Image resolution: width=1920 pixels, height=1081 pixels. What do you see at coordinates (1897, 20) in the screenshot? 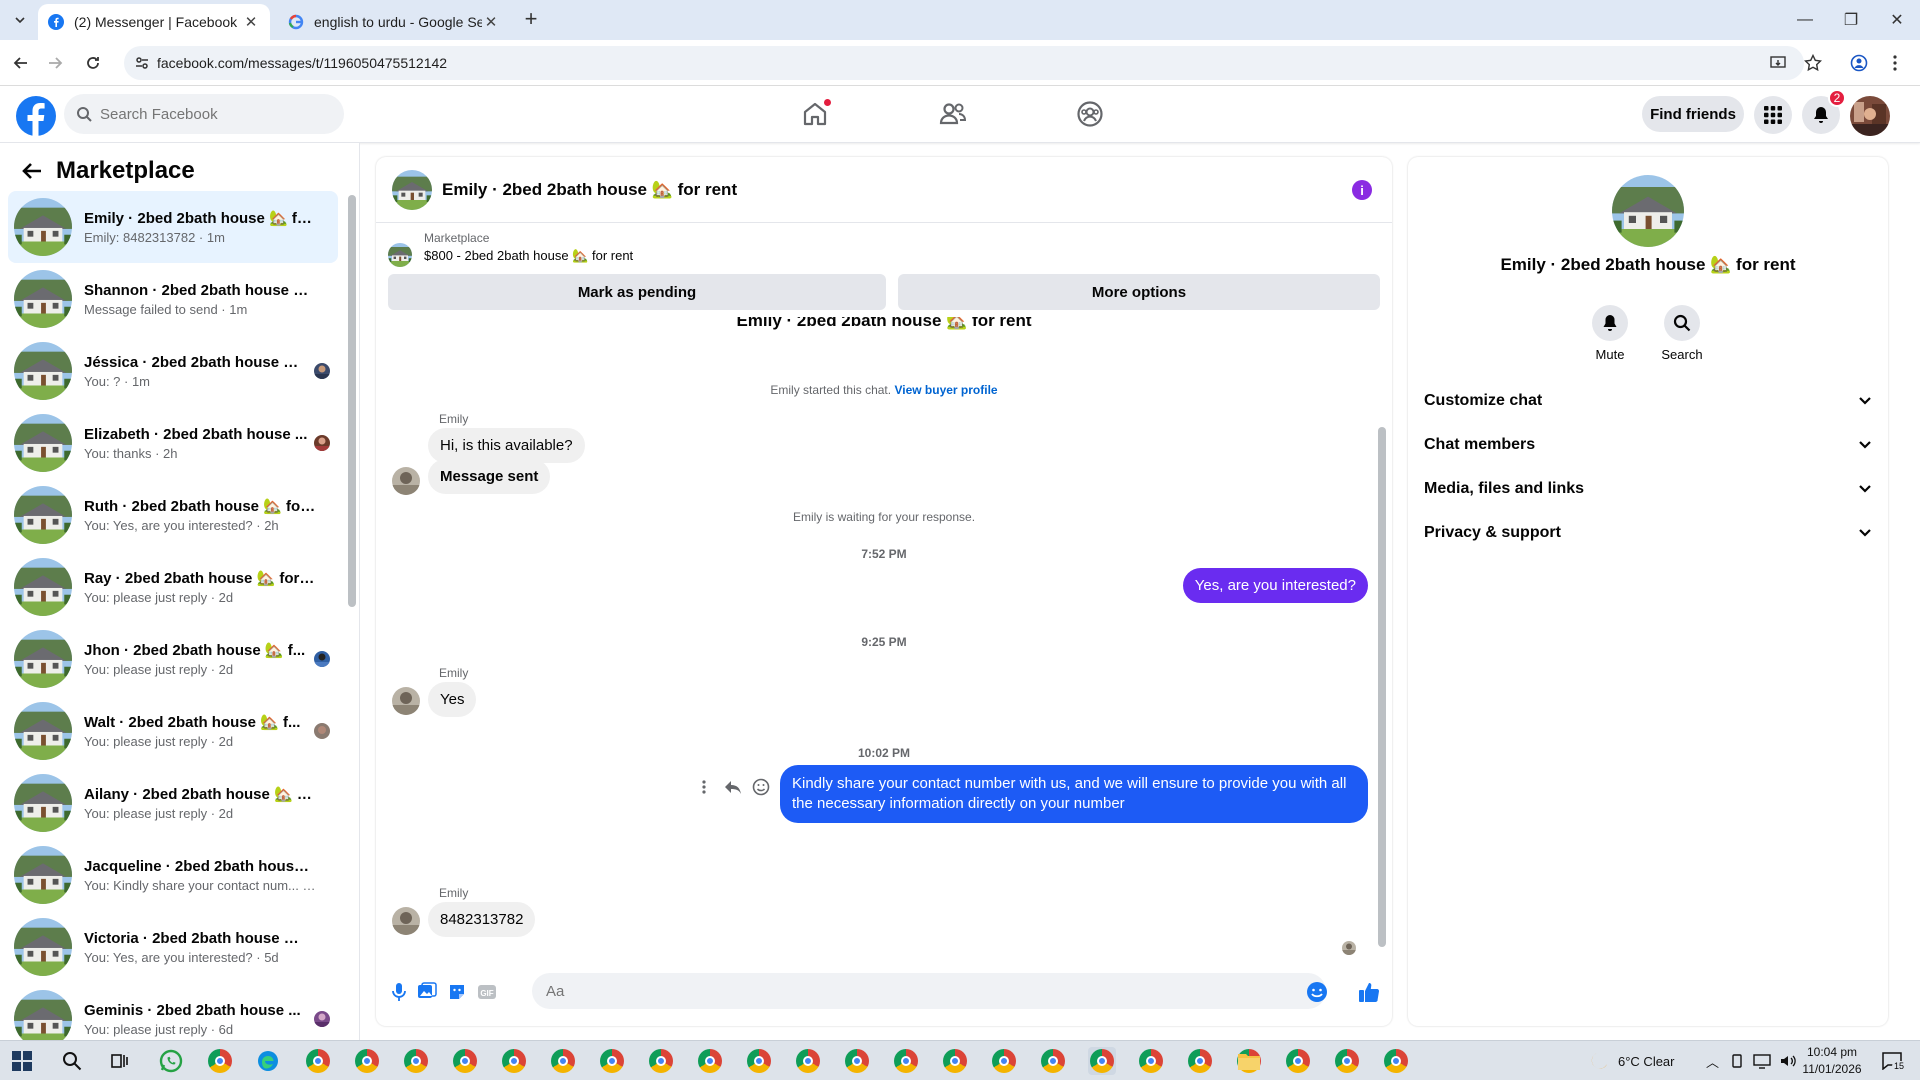
I see `close-window-icon: ✕` at bounding box center [1897, 20].